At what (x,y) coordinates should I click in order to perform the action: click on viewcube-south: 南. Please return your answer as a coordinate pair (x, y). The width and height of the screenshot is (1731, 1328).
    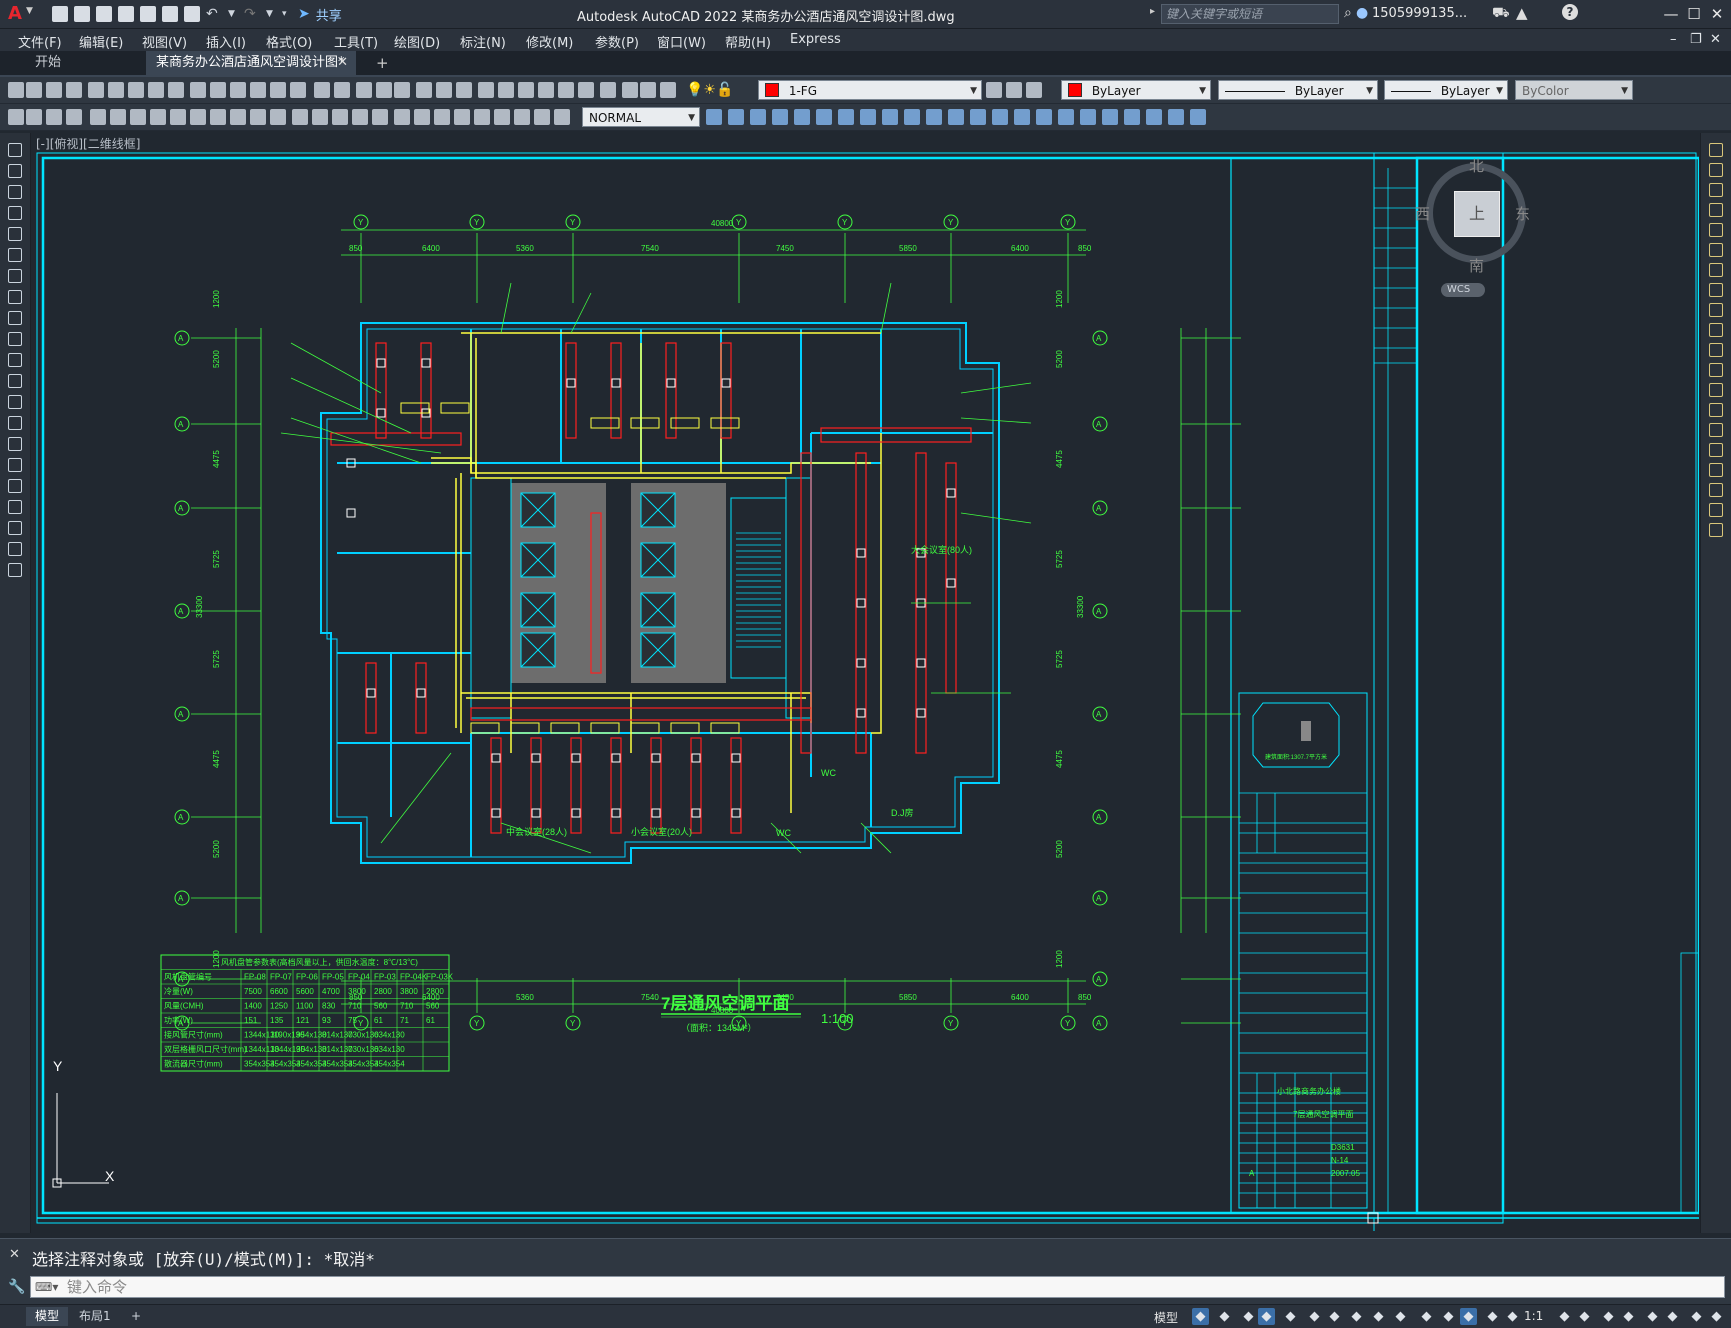
    Looking at the image, I should click on (1476, 265).